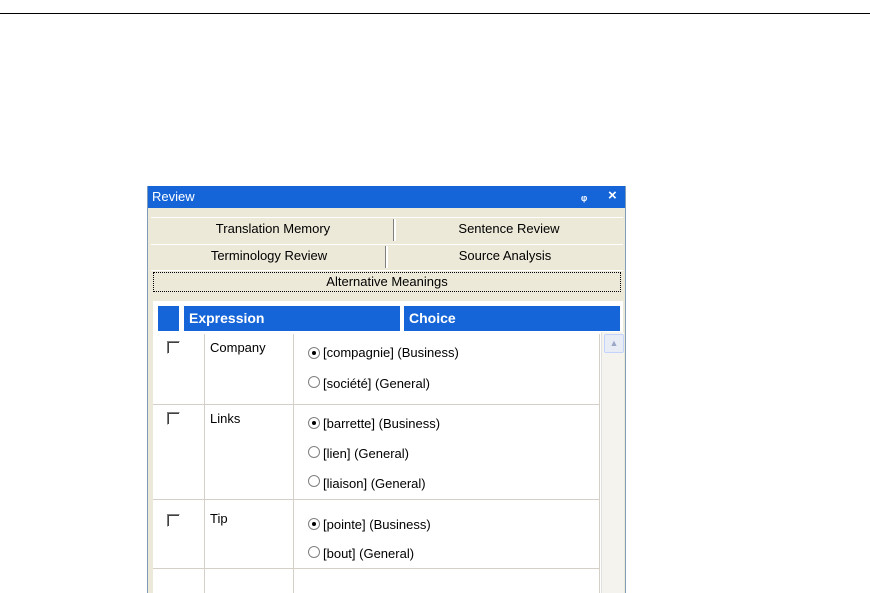  What do you see at coordinates (509, 229) in the screenshot?
I see `tab-sentence-review: Sentence Review` at bounding box center [509, 229].